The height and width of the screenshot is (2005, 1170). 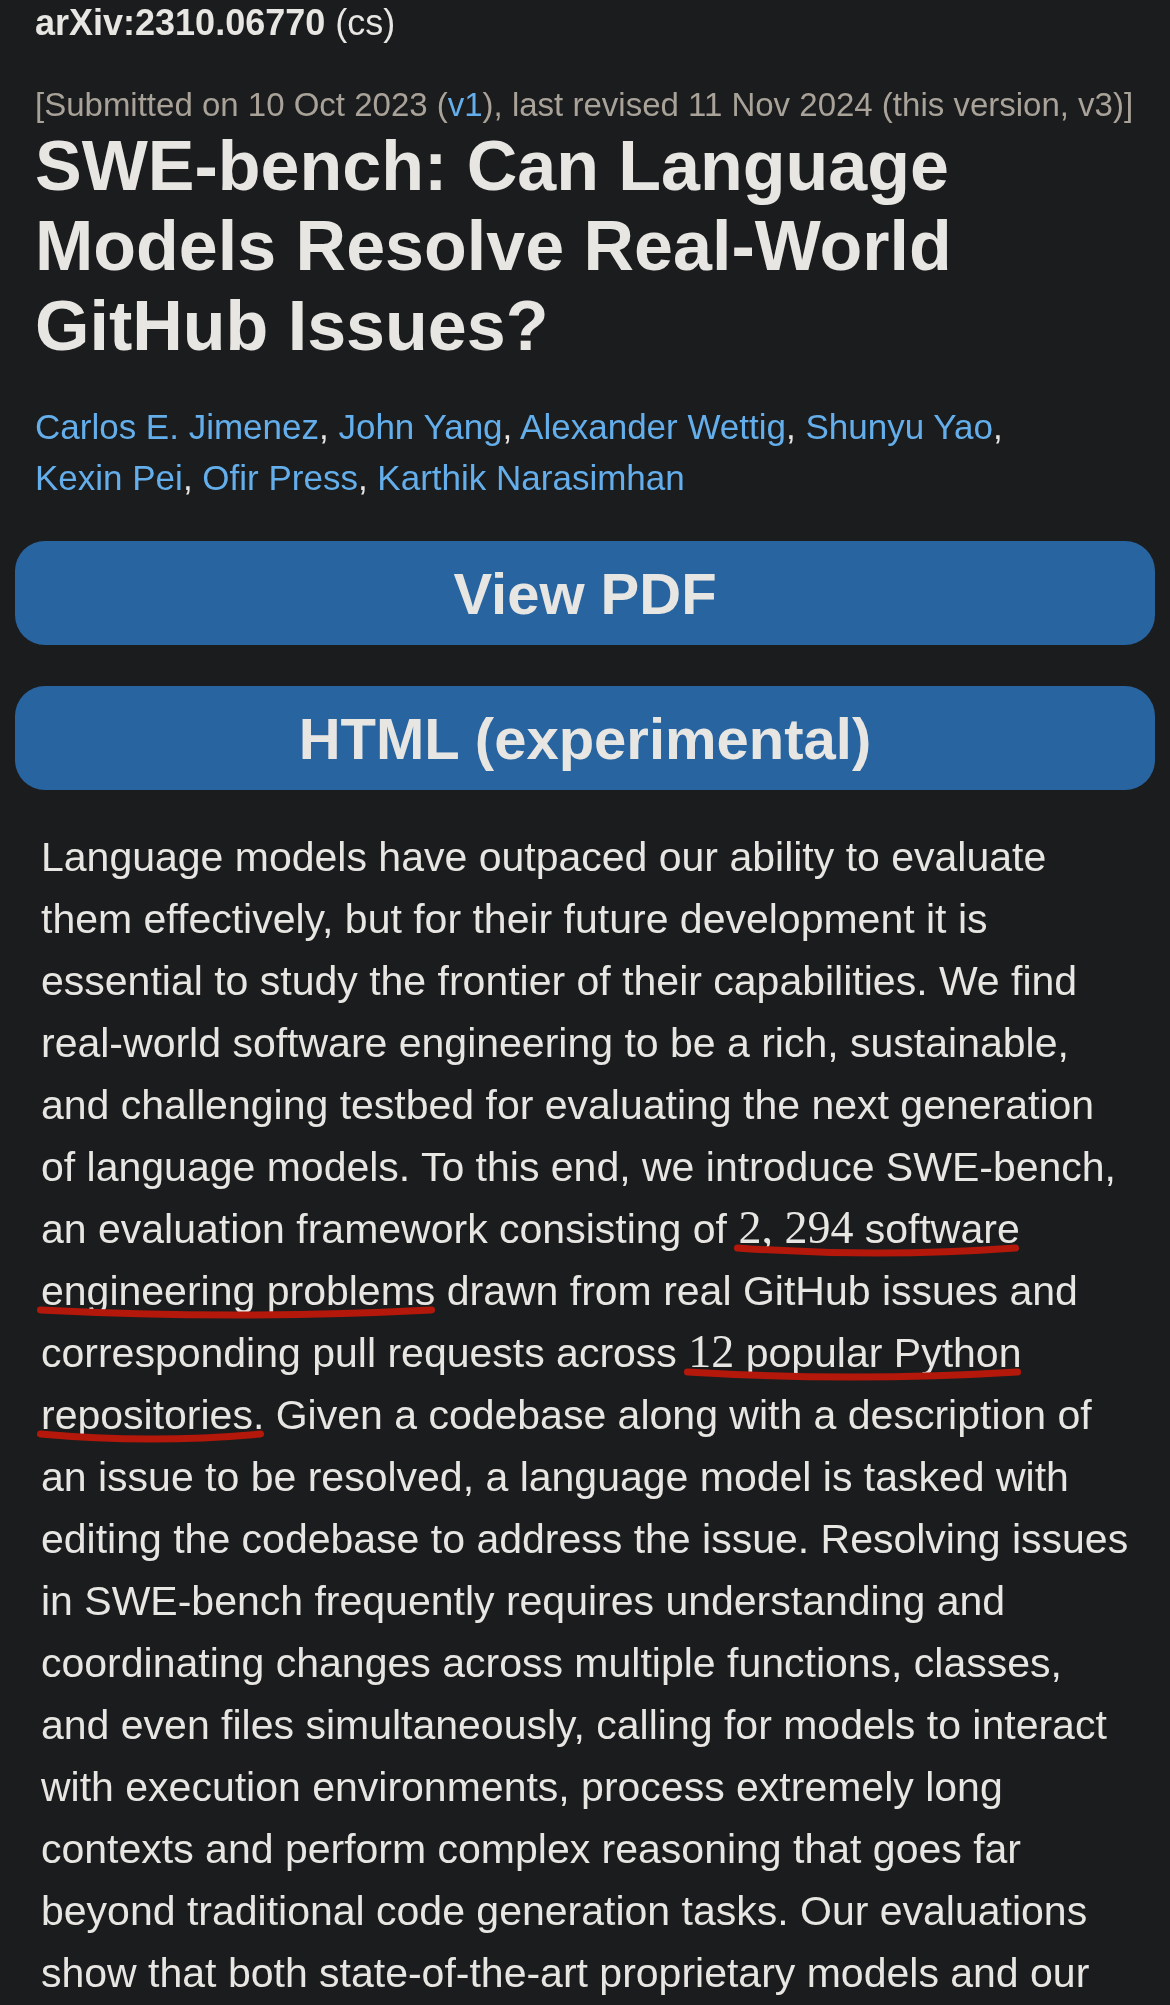 What do you see at coordinates (585, 452) in the screenshot?
I see `author-list: Carlos E. Jimenez, John Yang, Alexander Wettig, Shunyu Yao, Kexin Pei, Ofir Press, Karthik Narasimhan` at bounding box center [585, 452].